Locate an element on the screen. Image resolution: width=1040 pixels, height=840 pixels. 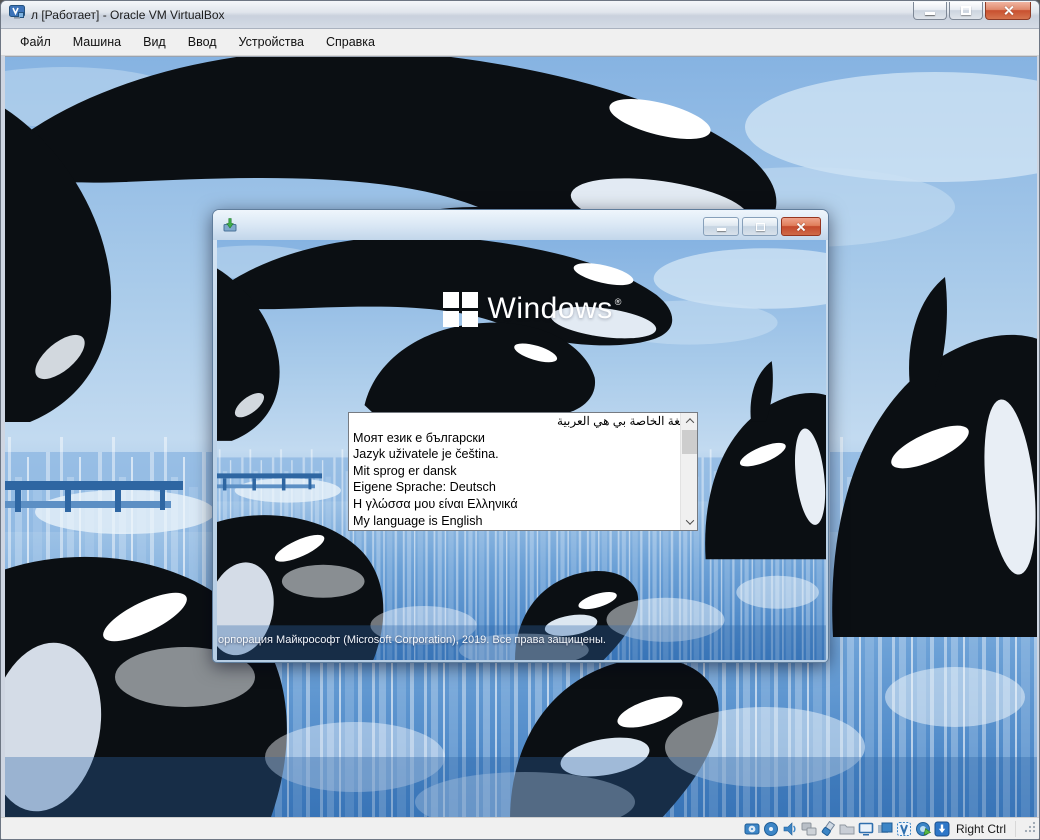
resize-grip is located at coordinates (1029, 829).